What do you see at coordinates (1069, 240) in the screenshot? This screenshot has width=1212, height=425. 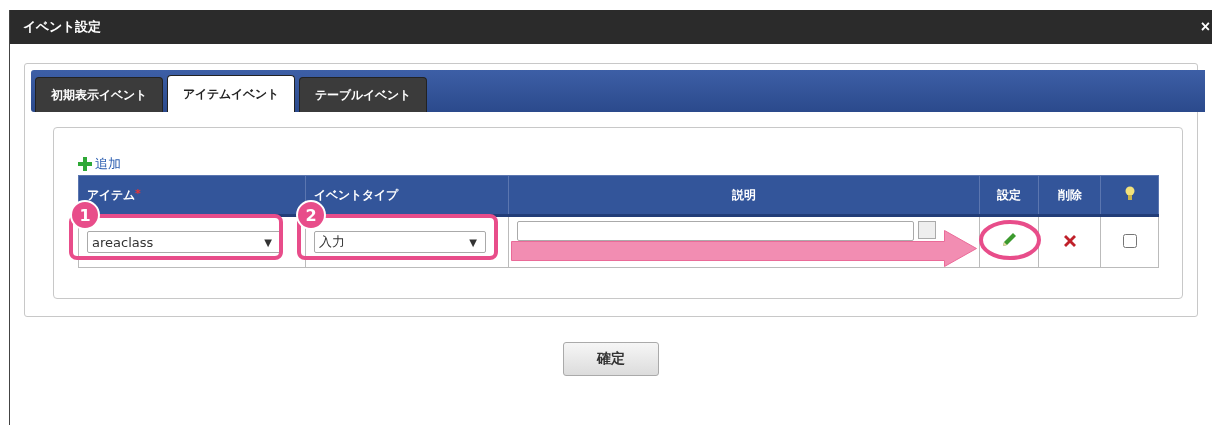 I see `delete-icon` at bounding box center [1069, 240].